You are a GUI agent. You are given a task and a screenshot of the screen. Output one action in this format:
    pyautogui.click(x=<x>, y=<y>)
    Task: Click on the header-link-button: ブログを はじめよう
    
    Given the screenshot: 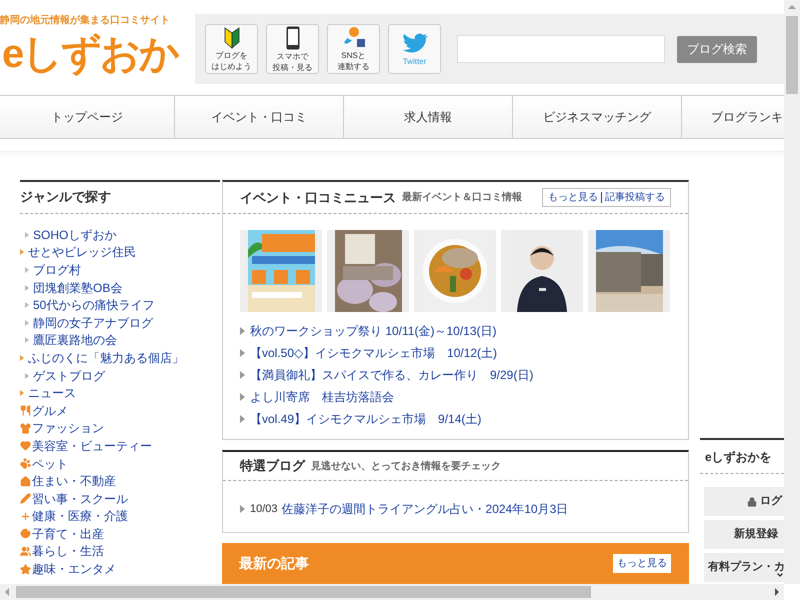 What is the action you would take?
    pyautogui.click(x=231, y=49)
    